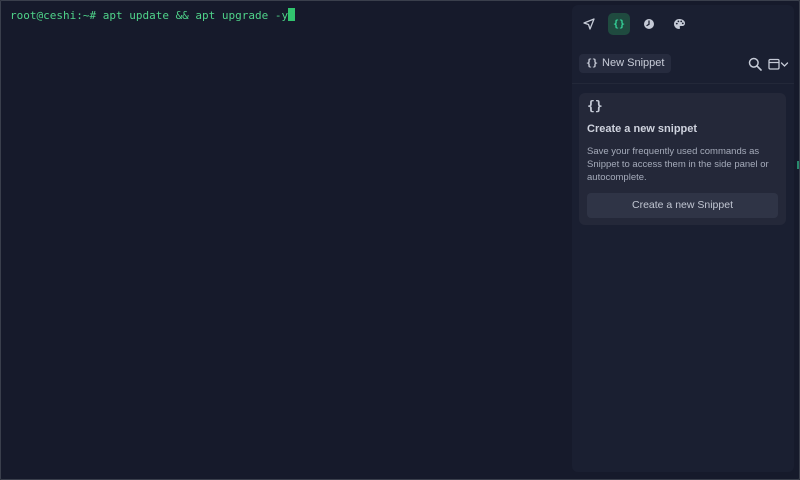 The image size is (800, 480). I want to click on palette-icon, so click(679, 24).